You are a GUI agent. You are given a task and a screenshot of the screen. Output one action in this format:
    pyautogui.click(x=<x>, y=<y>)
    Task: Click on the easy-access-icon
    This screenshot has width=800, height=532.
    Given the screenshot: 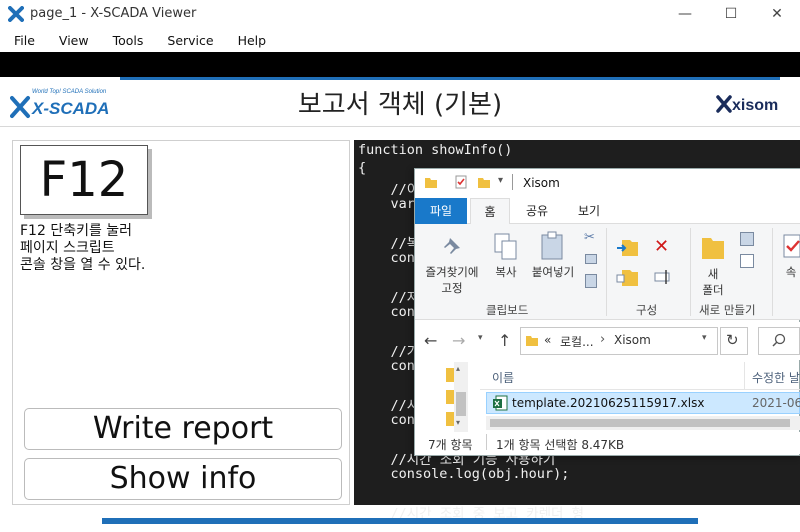 What is the action you would take?
    pyautogui.click(x=747, y=261)
    